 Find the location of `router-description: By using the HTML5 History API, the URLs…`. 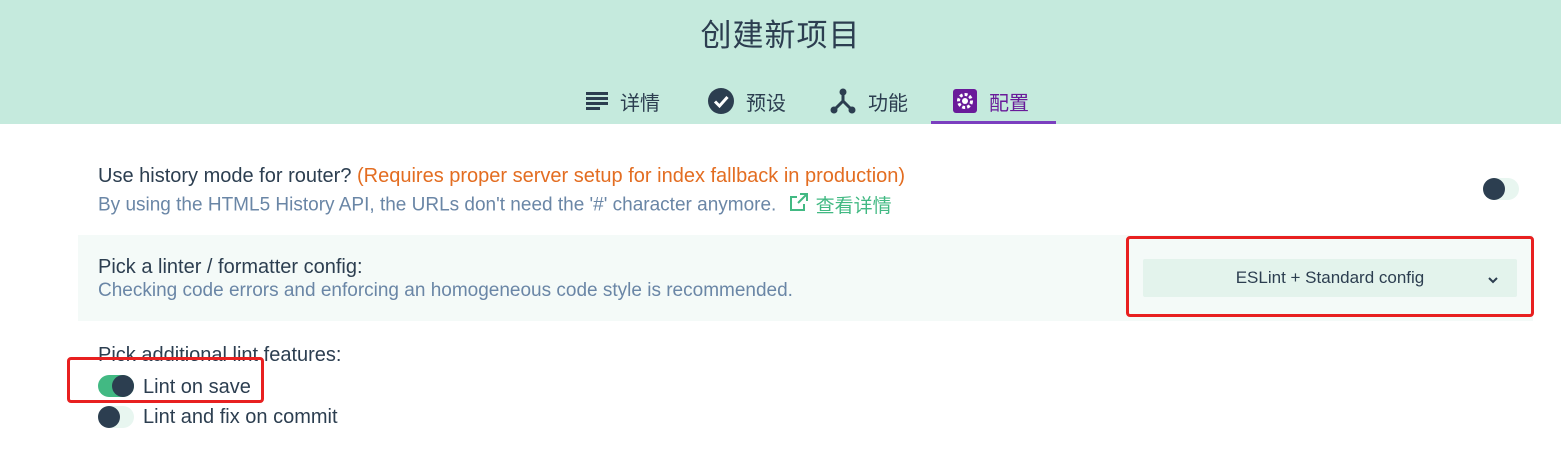

router-description: By using the HTML5 History API, the URLs… is located at coordinates (437, 205).